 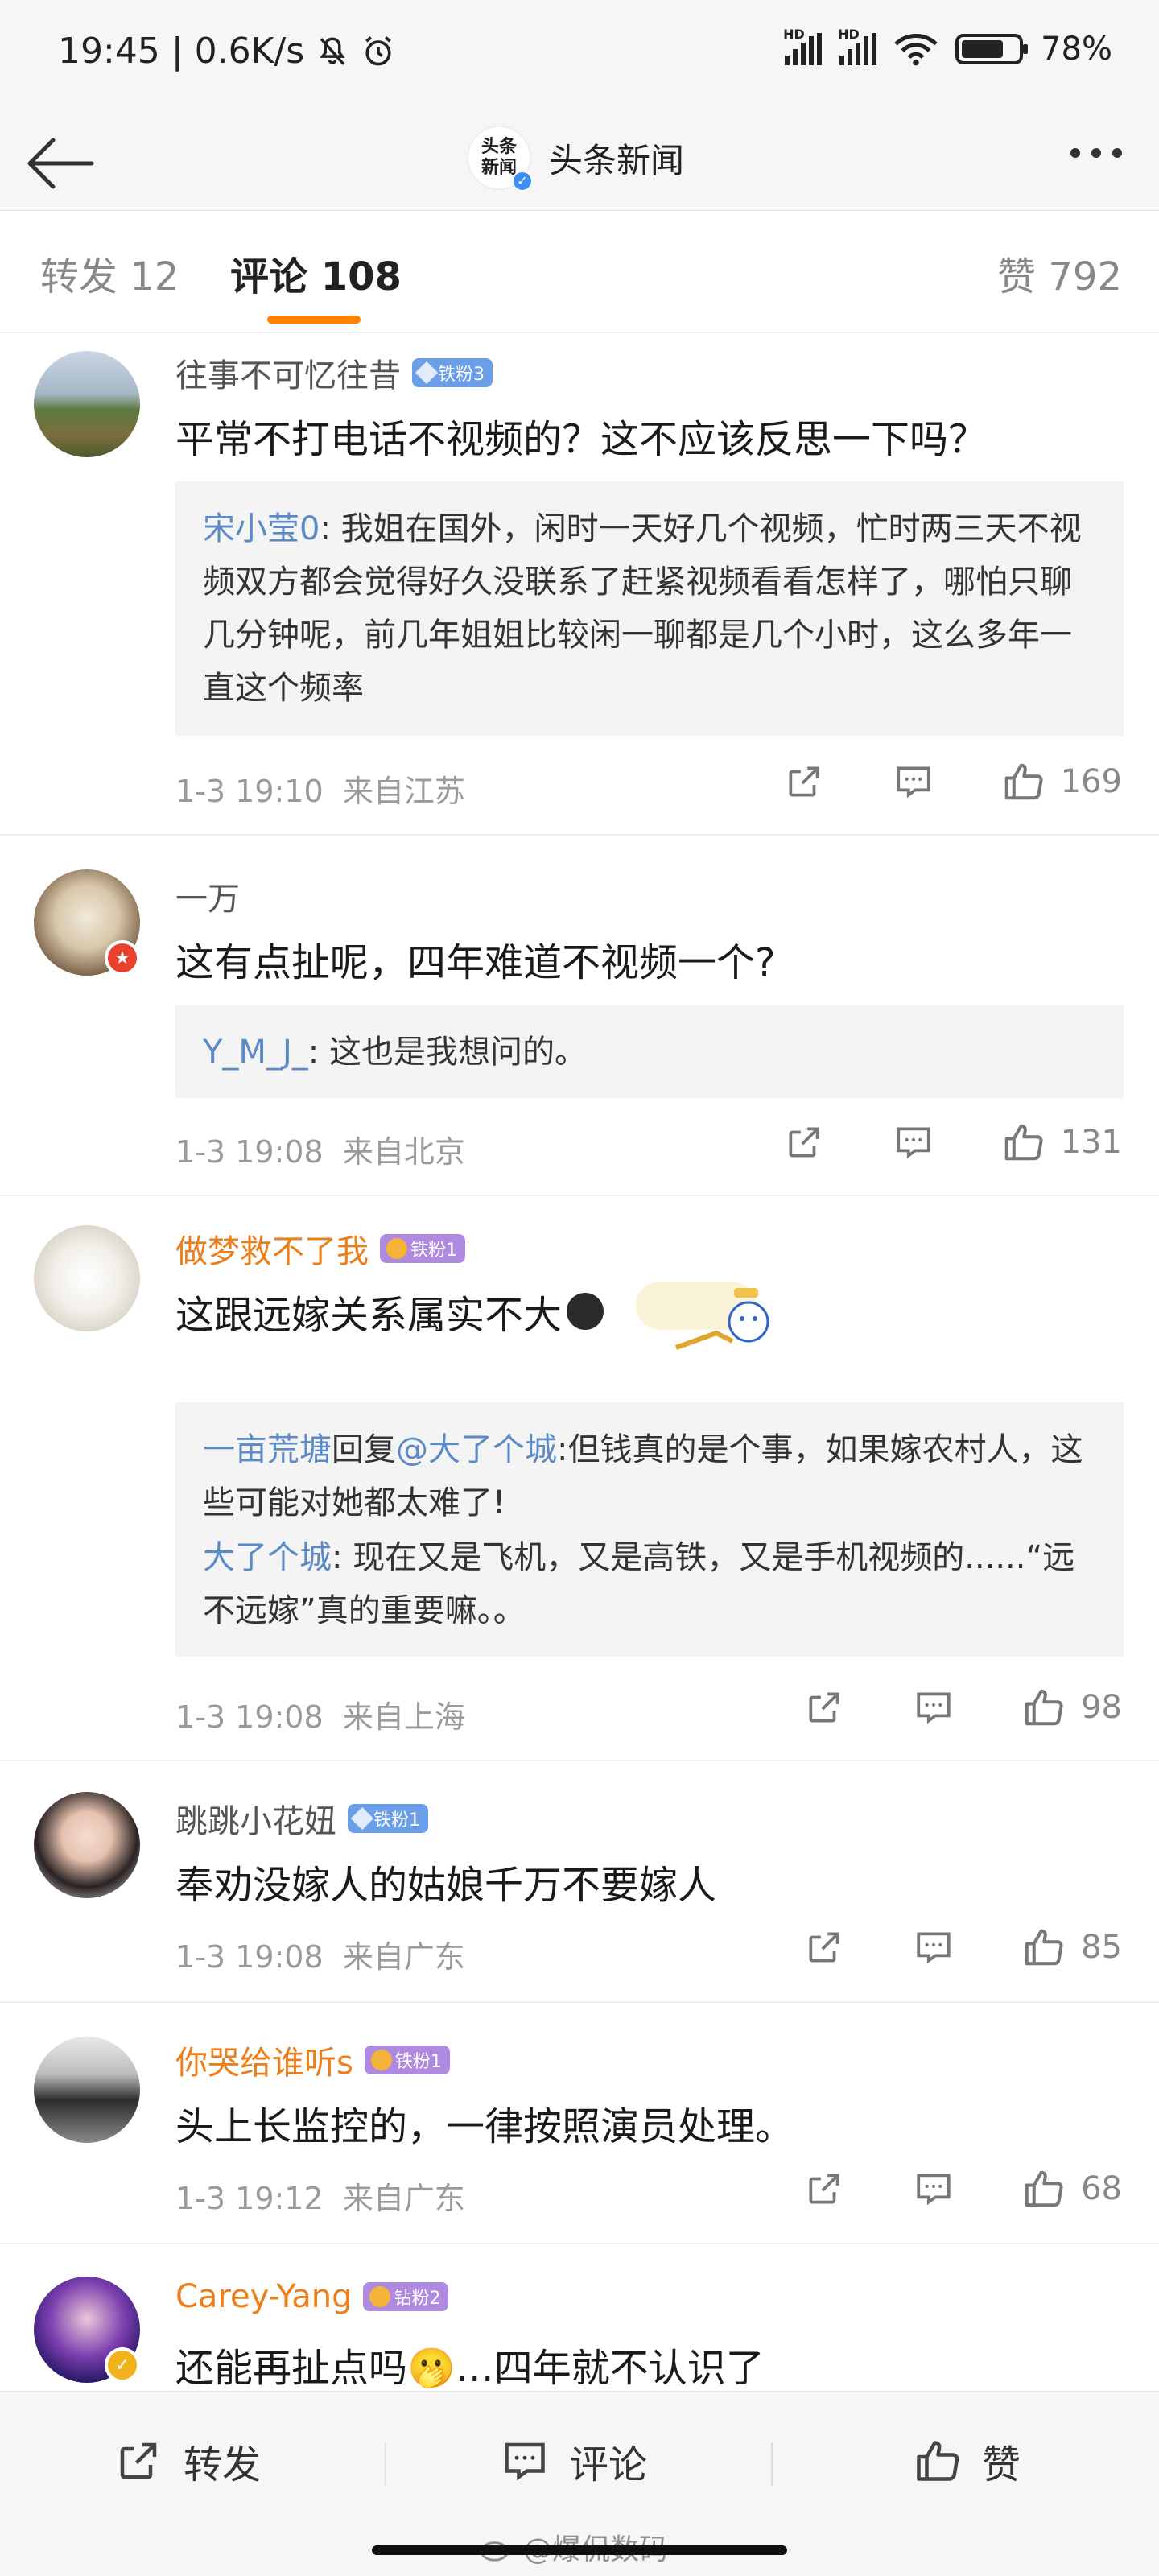 I want to click on comment-meta: 1-3 19:08 来自北京, so click(x=320, y=1152).